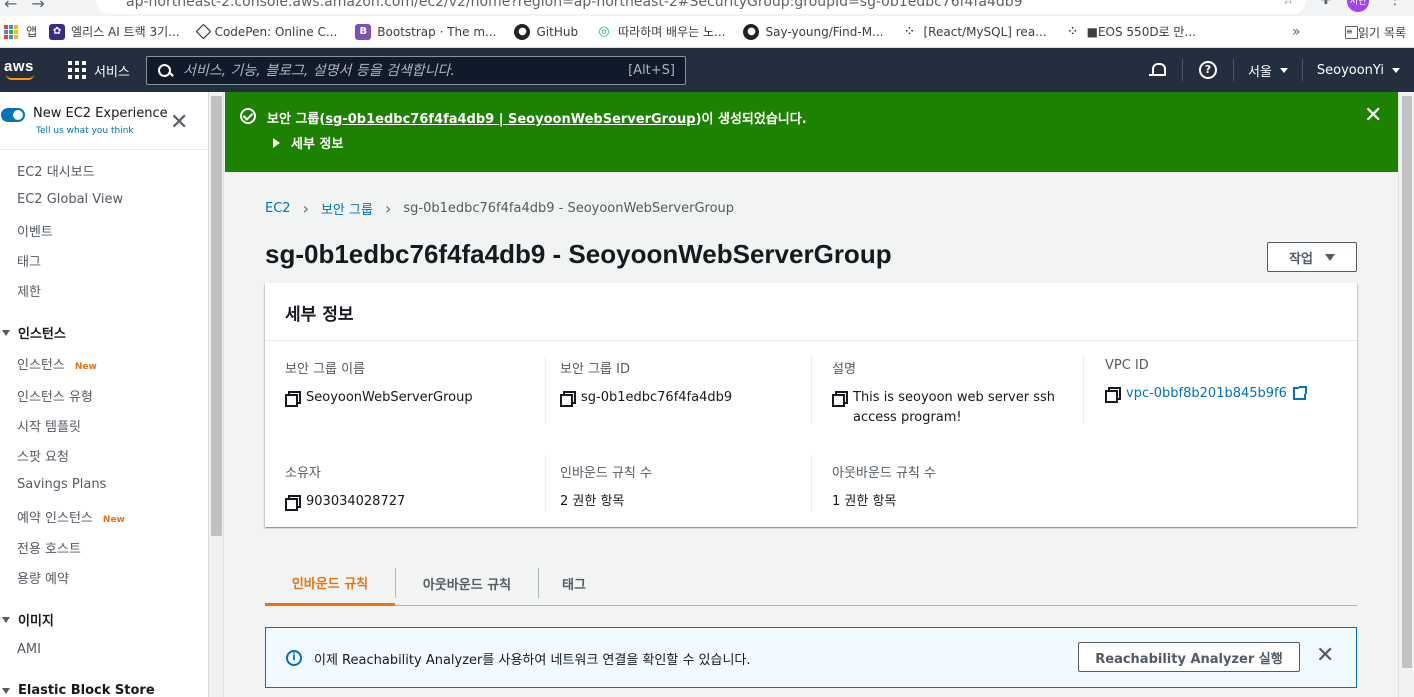 The height and width of the screenshot is (697, 1414). I want to click on browser-nav-arrows: ←→, so click(29, 6).